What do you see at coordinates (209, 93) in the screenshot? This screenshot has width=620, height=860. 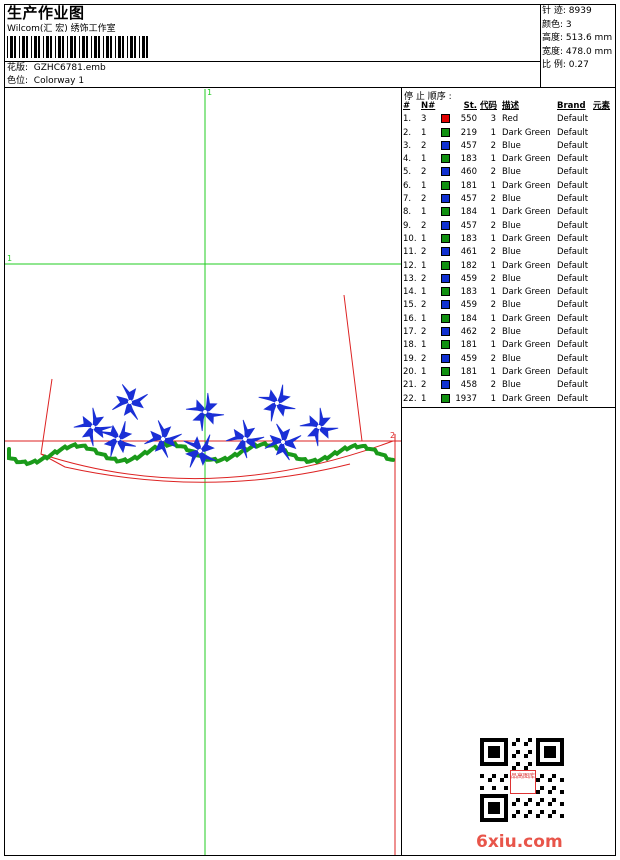 I see `marker-top: 1` at bounding box center [209, 93].